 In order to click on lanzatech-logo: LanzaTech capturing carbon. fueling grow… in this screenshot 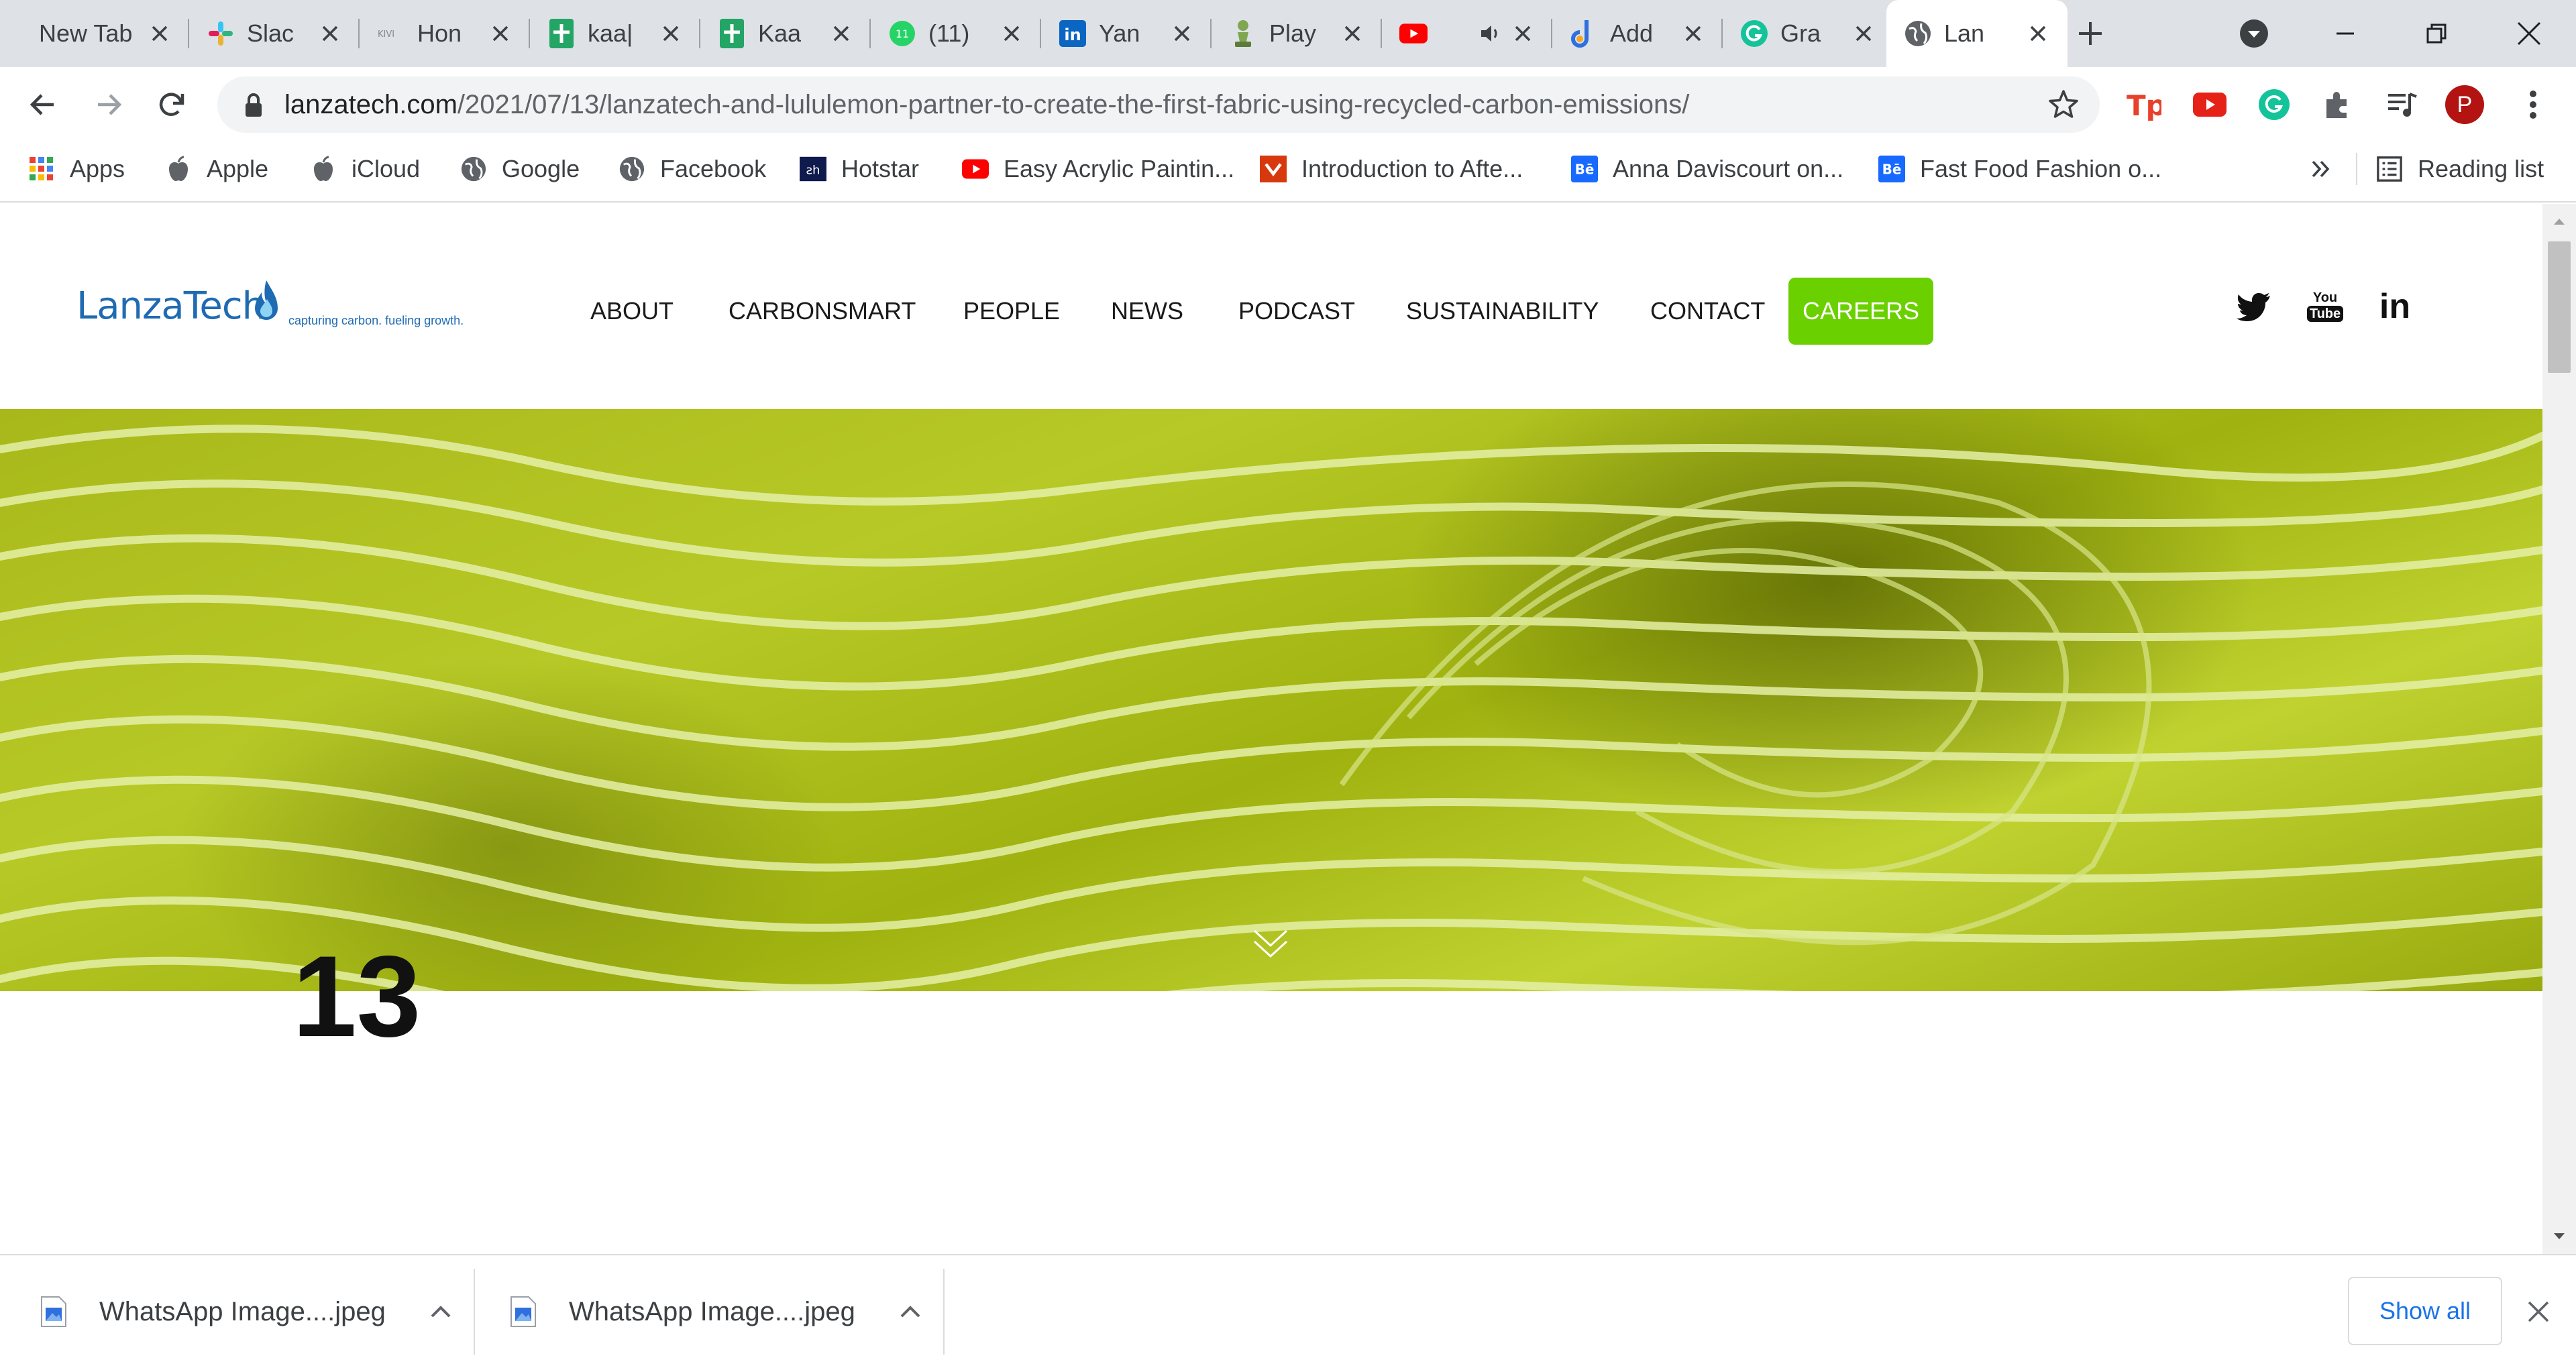, I will do `click(270, 309)`.